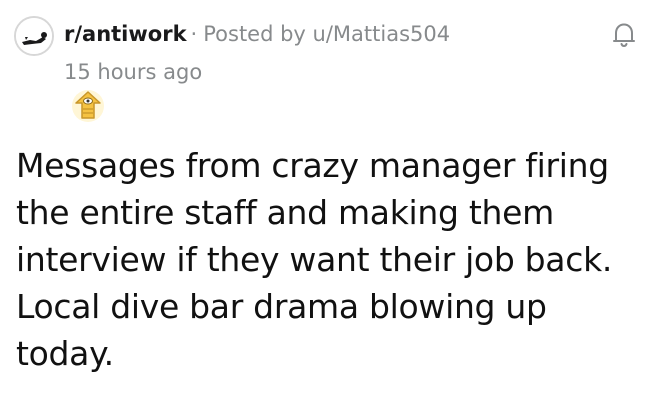 The image size is (658, 414). I want to click on author-link: u/Mattias504, so click(382, 34).